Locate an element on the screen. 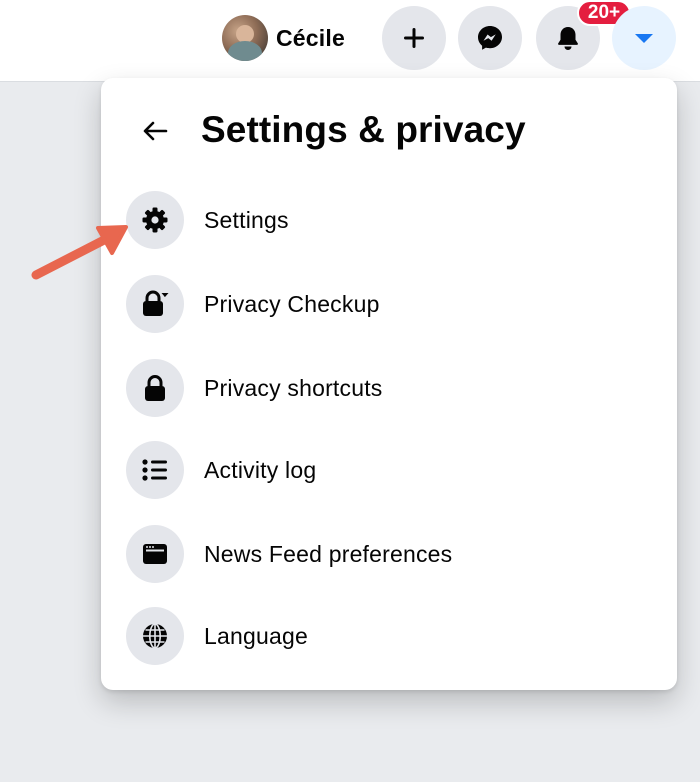 The image size is (700, 782). account-menu-button is located at coordinates (644, 38).